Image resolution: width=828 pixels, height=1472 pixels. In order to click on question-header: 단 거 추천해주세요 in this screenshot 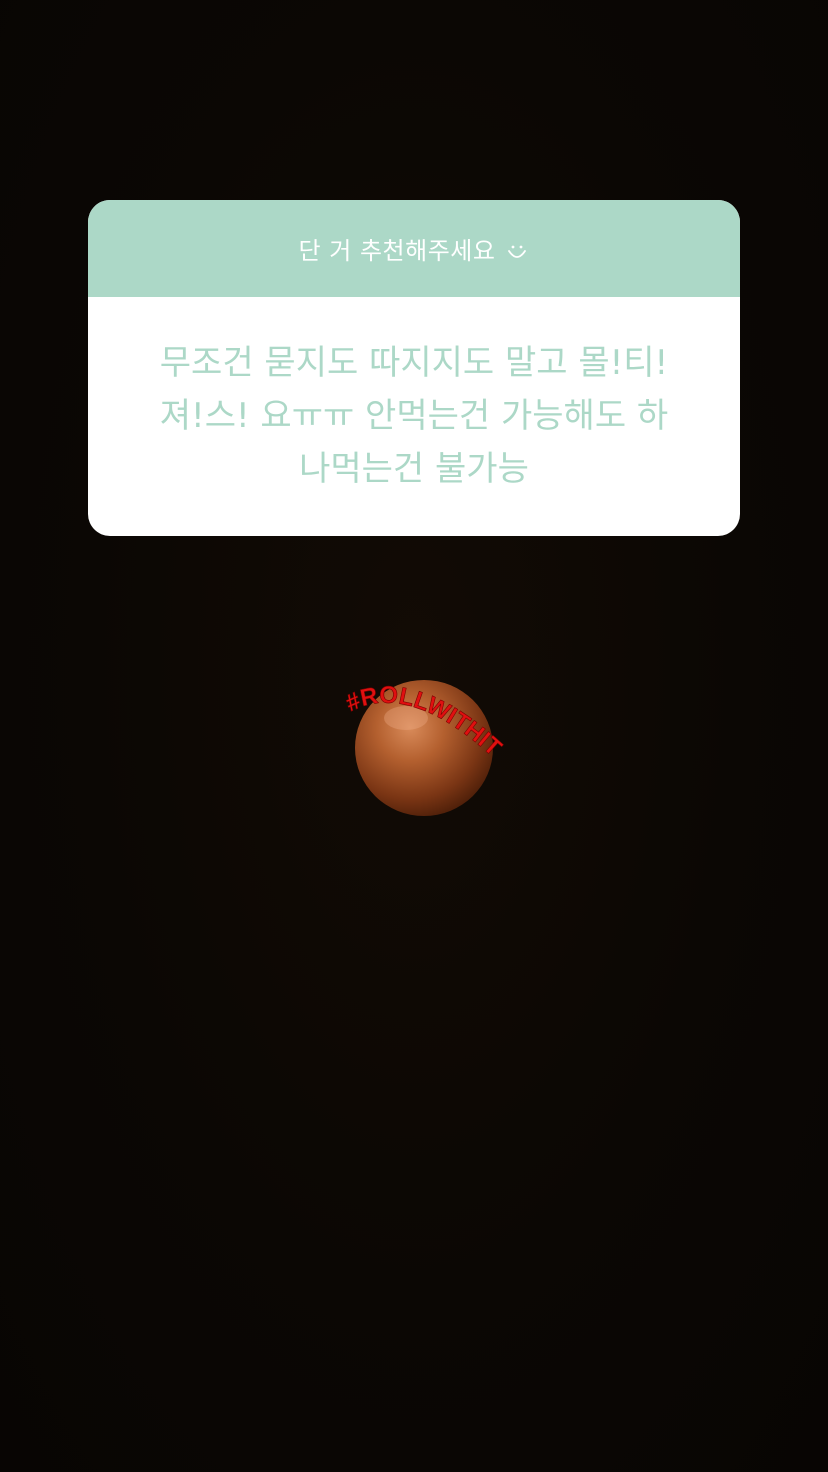, I will do `click(414, 248)`.